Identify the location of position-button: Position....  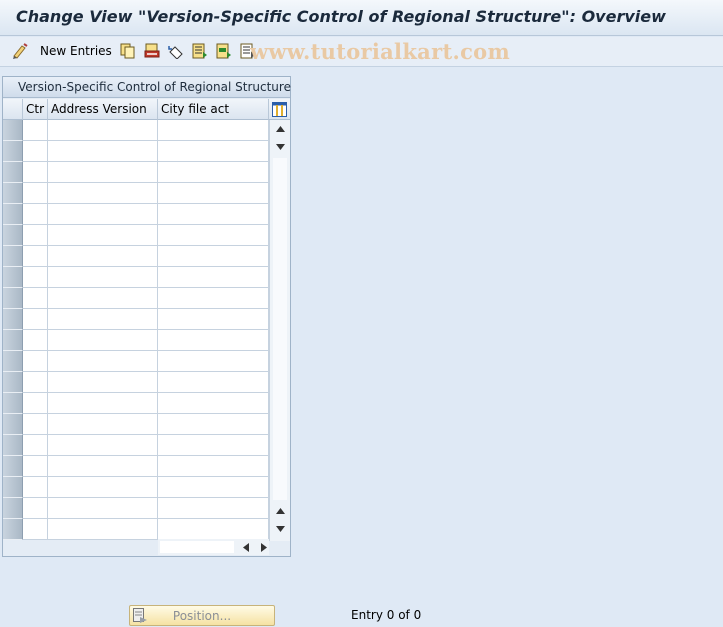
(202, 615).